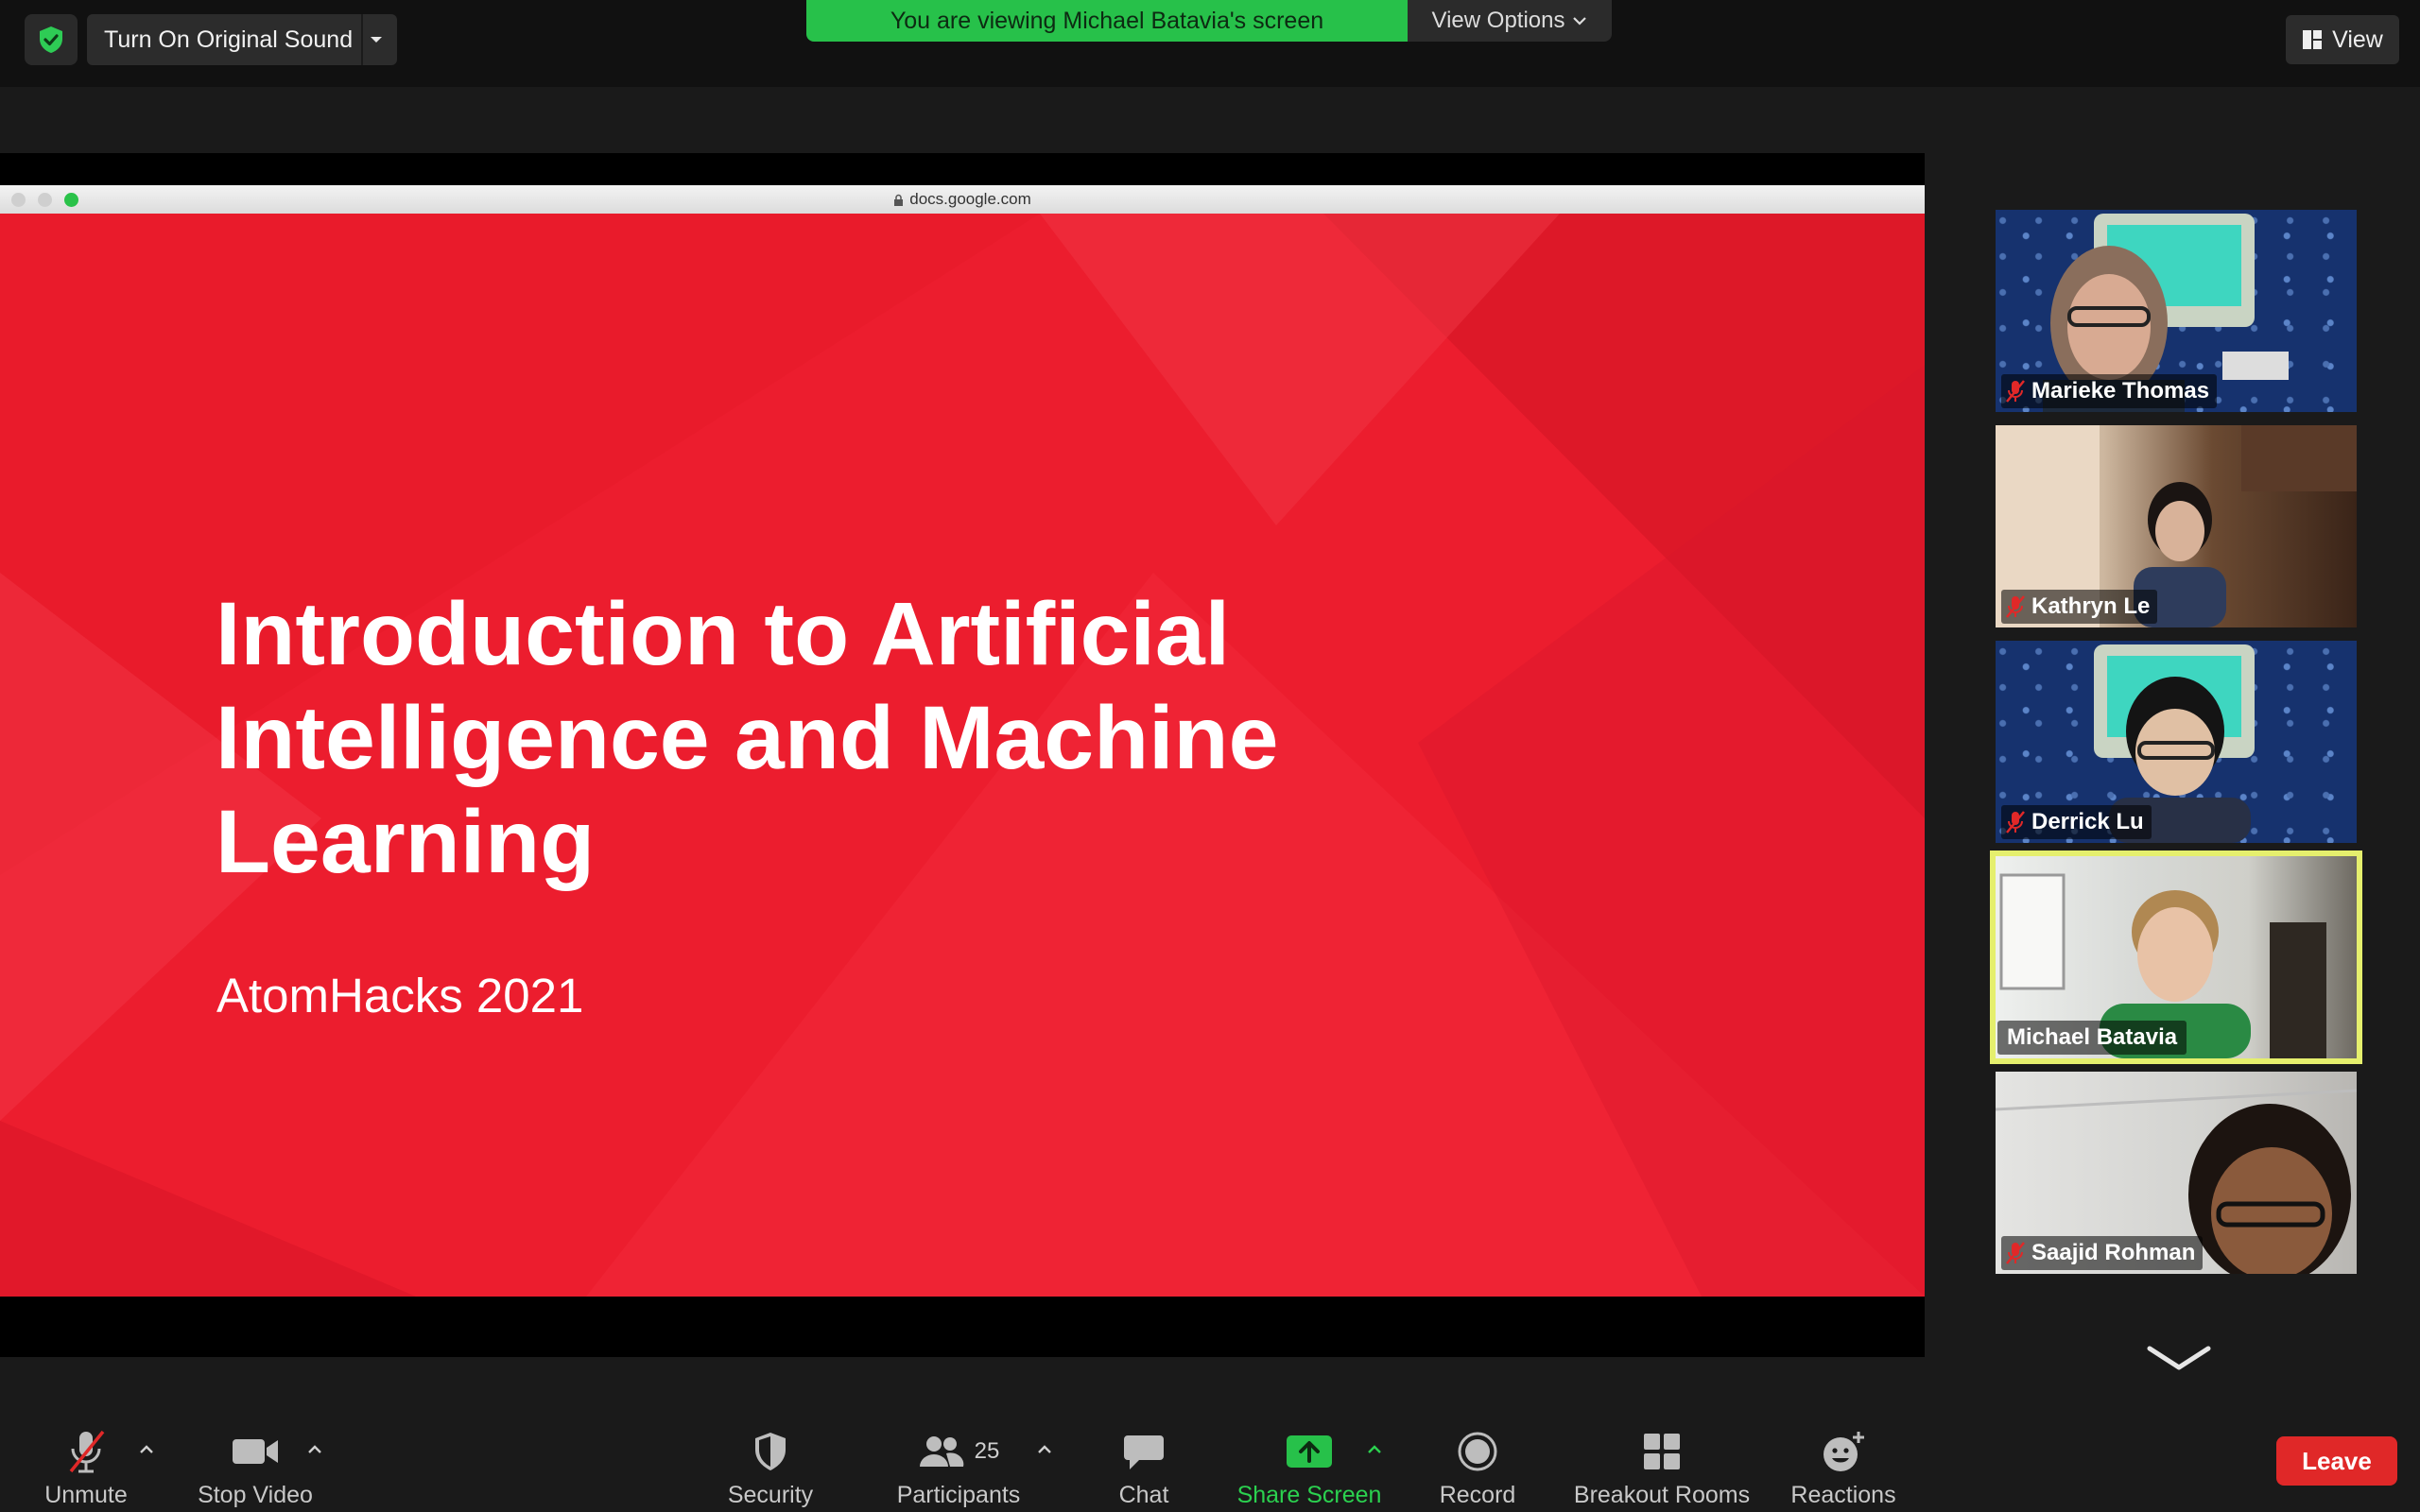 This screenshot has width=2420, height=1512. Describe the element at coordinates (899, 200) in the screenshot. I see `lock-icon` at that location.